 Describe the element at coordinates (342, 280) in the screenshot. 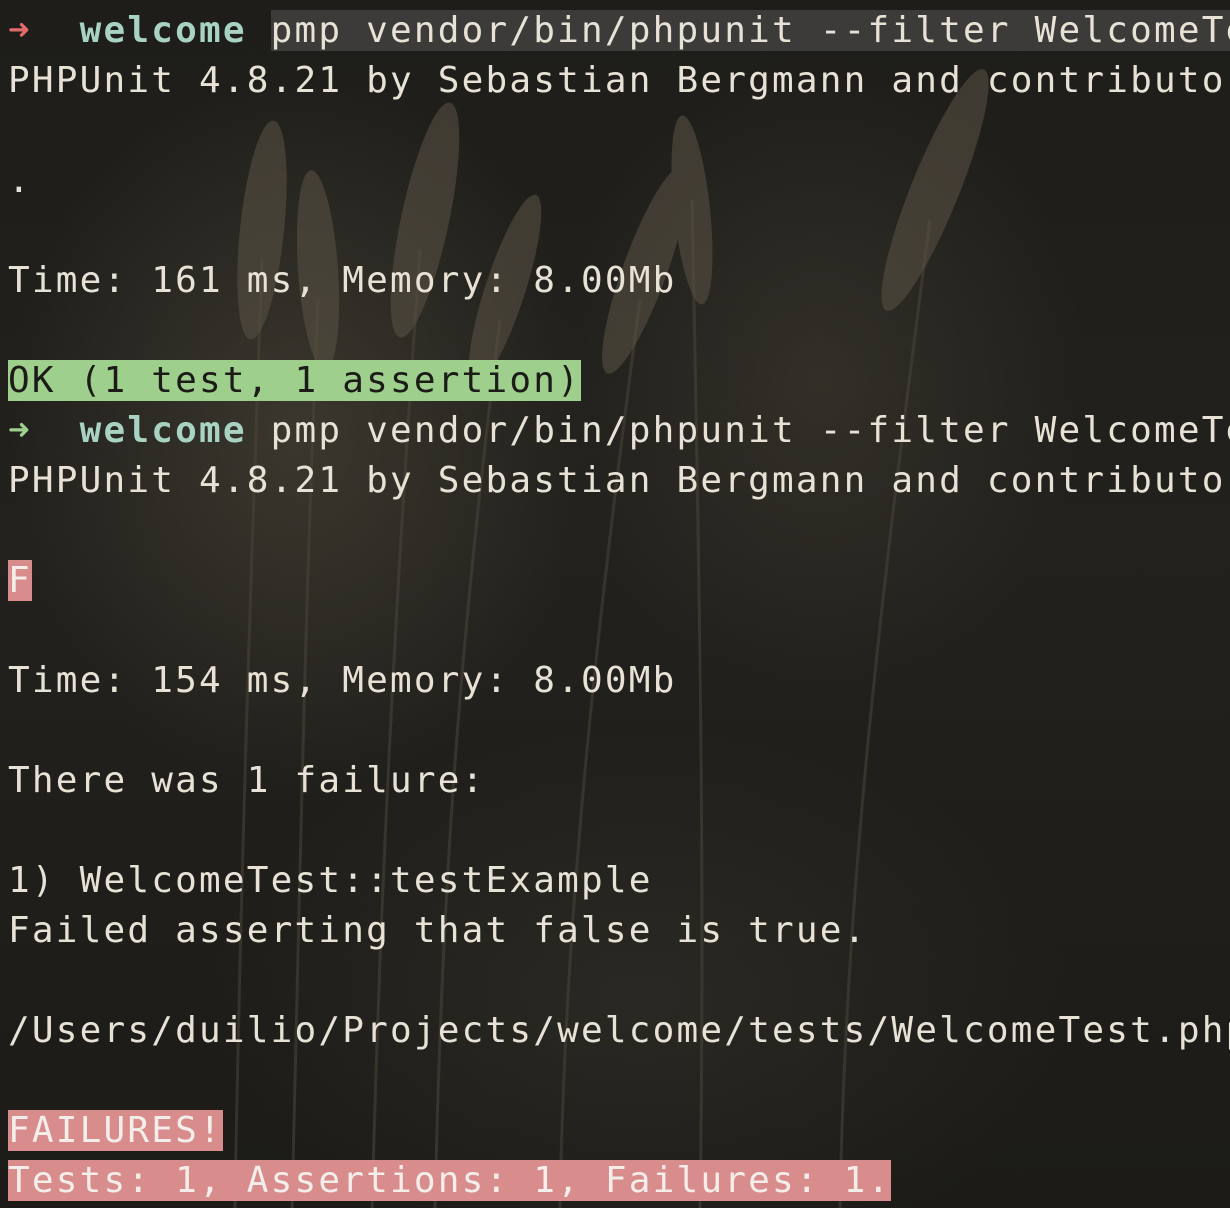

I see `time-memory: Time: 161 ms, Memory: 8.00Mb` at that location.